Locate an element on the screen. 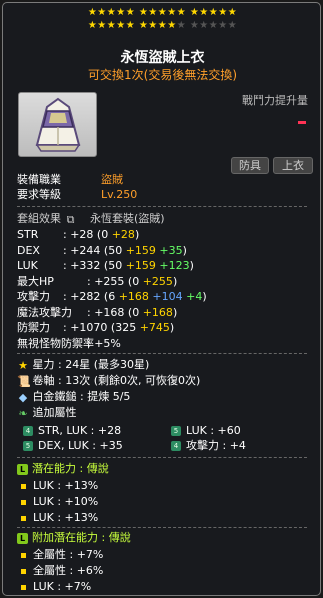 Image resolution: width=323 pixels, height=598 pixels. stat-key: 攻擊力 is located at coordinates (33, 296).